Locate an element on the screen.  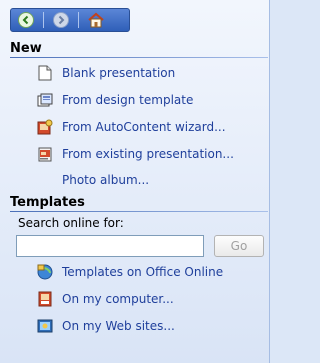
templates-office-online-label: Templates on Office Online is located at coordinates (143, 272).